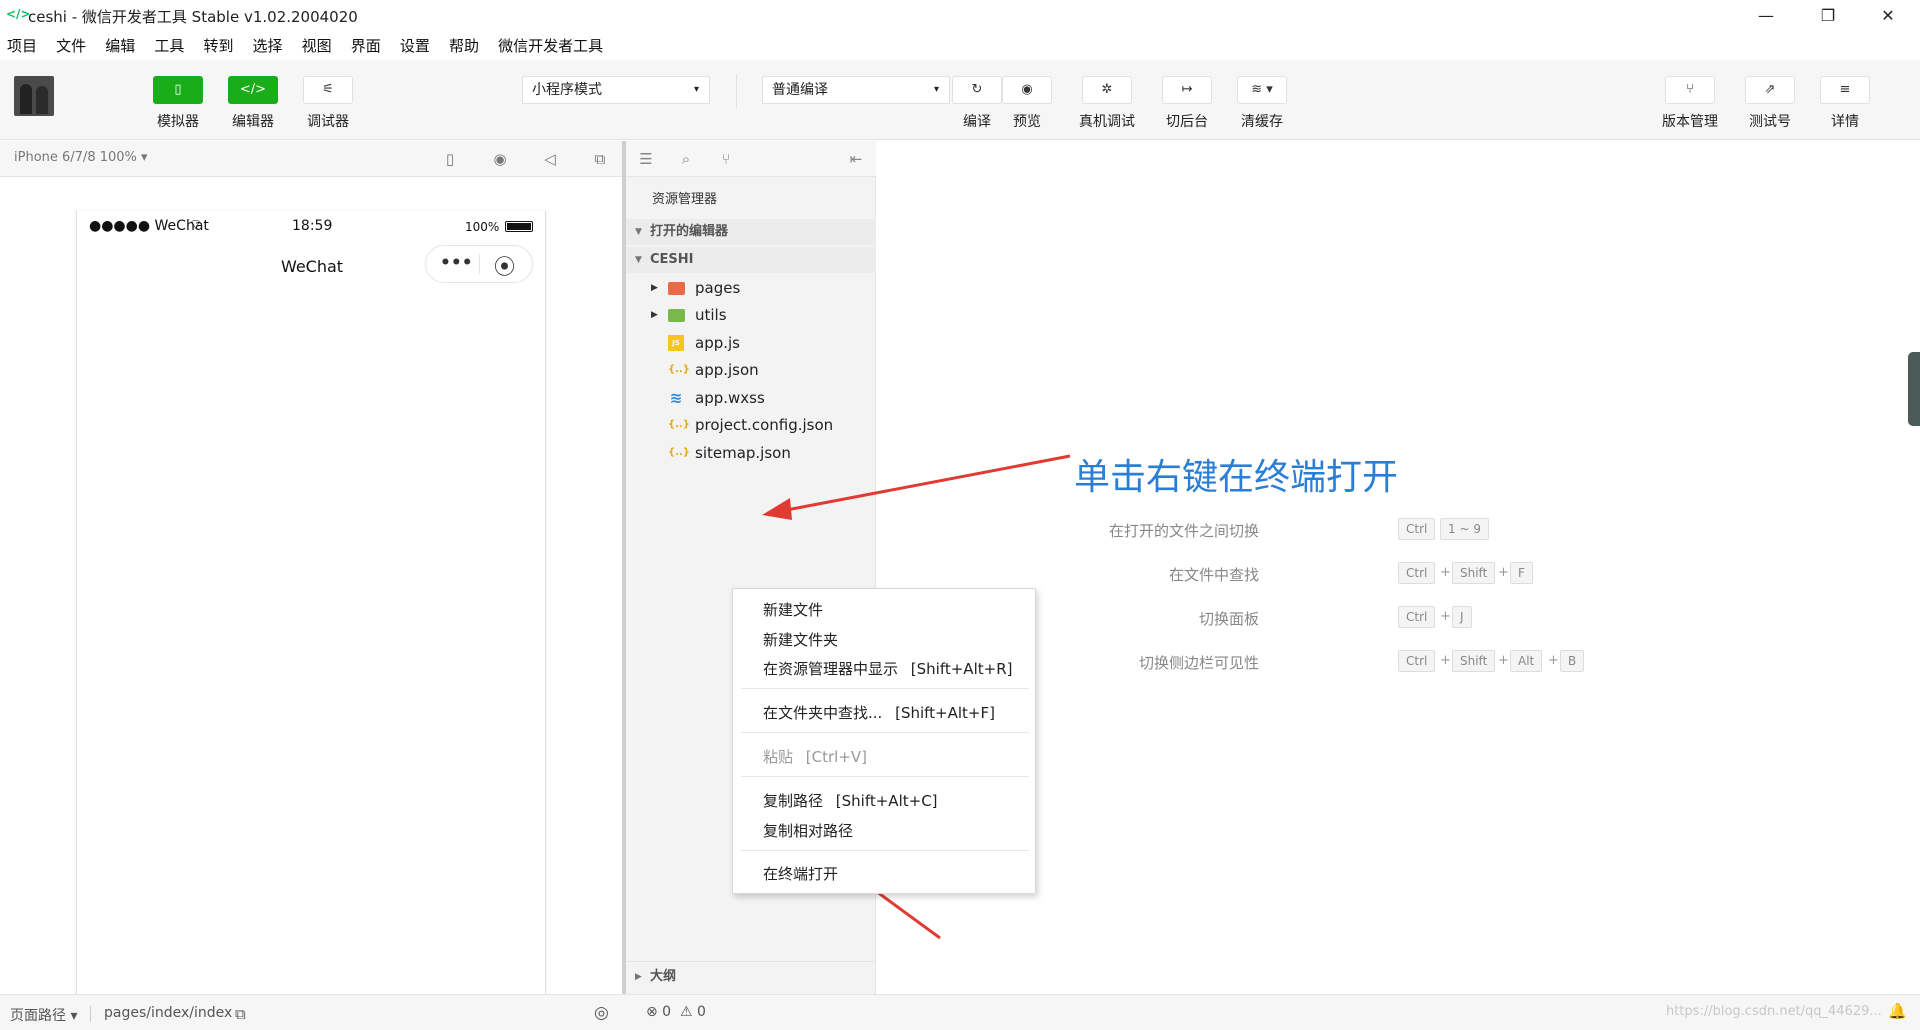  I want to click on menu-item-new-file: 新建文件, so click(793, 609).